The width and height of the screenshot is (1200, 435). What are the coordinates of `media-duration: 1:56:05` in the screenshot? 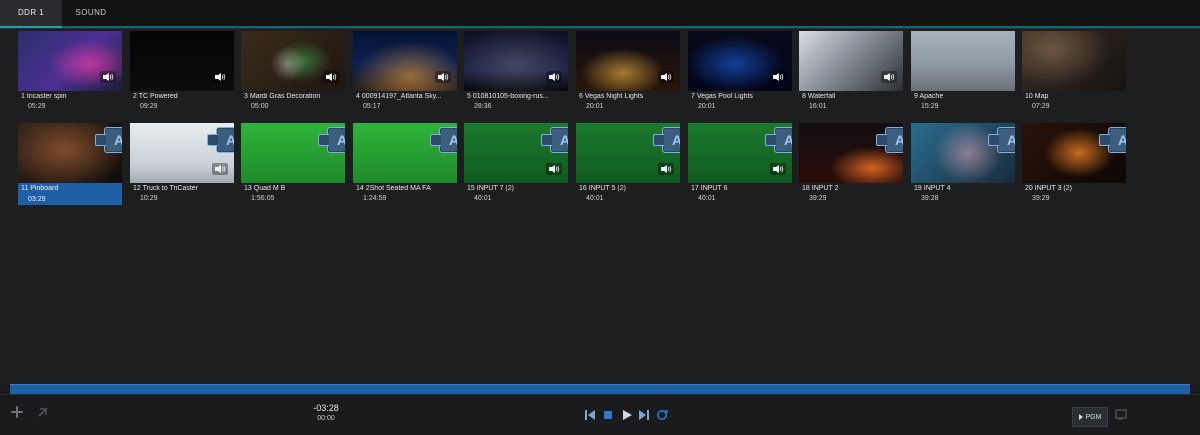 It's located at (263, 198).